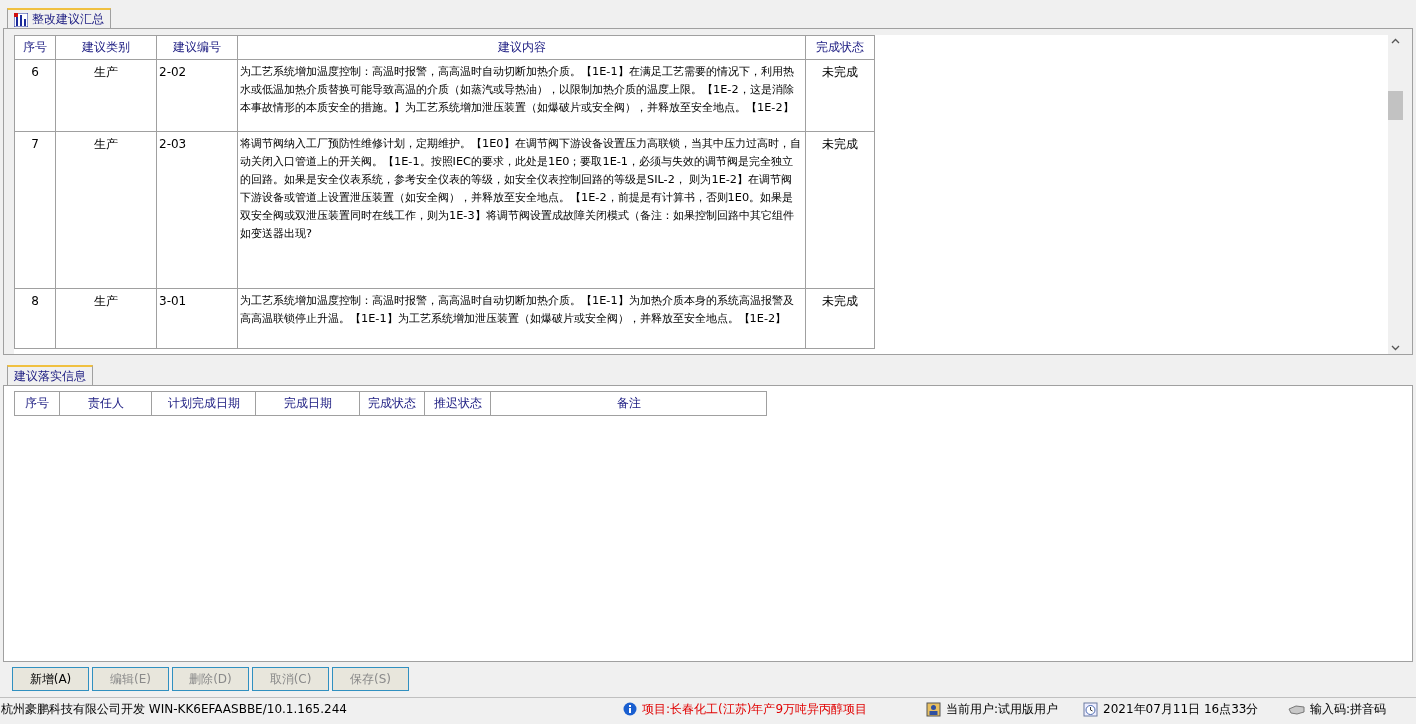 This screenshot has width=1416, height=724. I want to click on table-cell: 2-02, so click(197, 95).